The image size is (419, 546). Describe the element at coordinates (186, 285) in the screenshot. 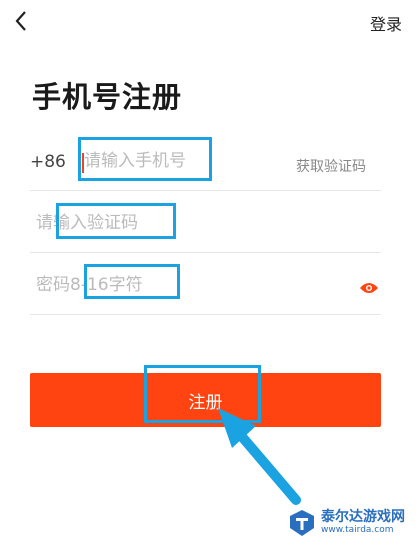

I see `password-input` at that location.